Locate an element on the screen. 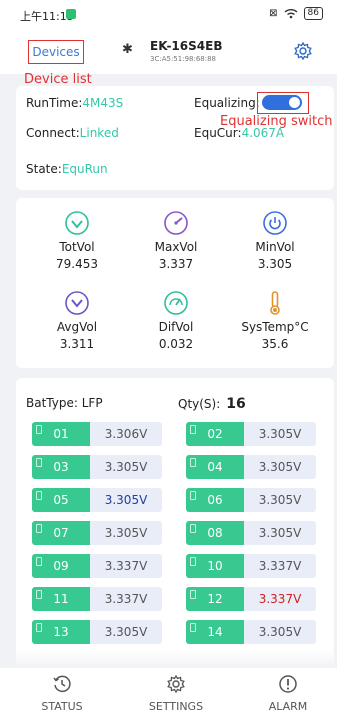 The width and height of the screenshot is (337, 726). cell-number: 01 is located at coordinates (61, 434).